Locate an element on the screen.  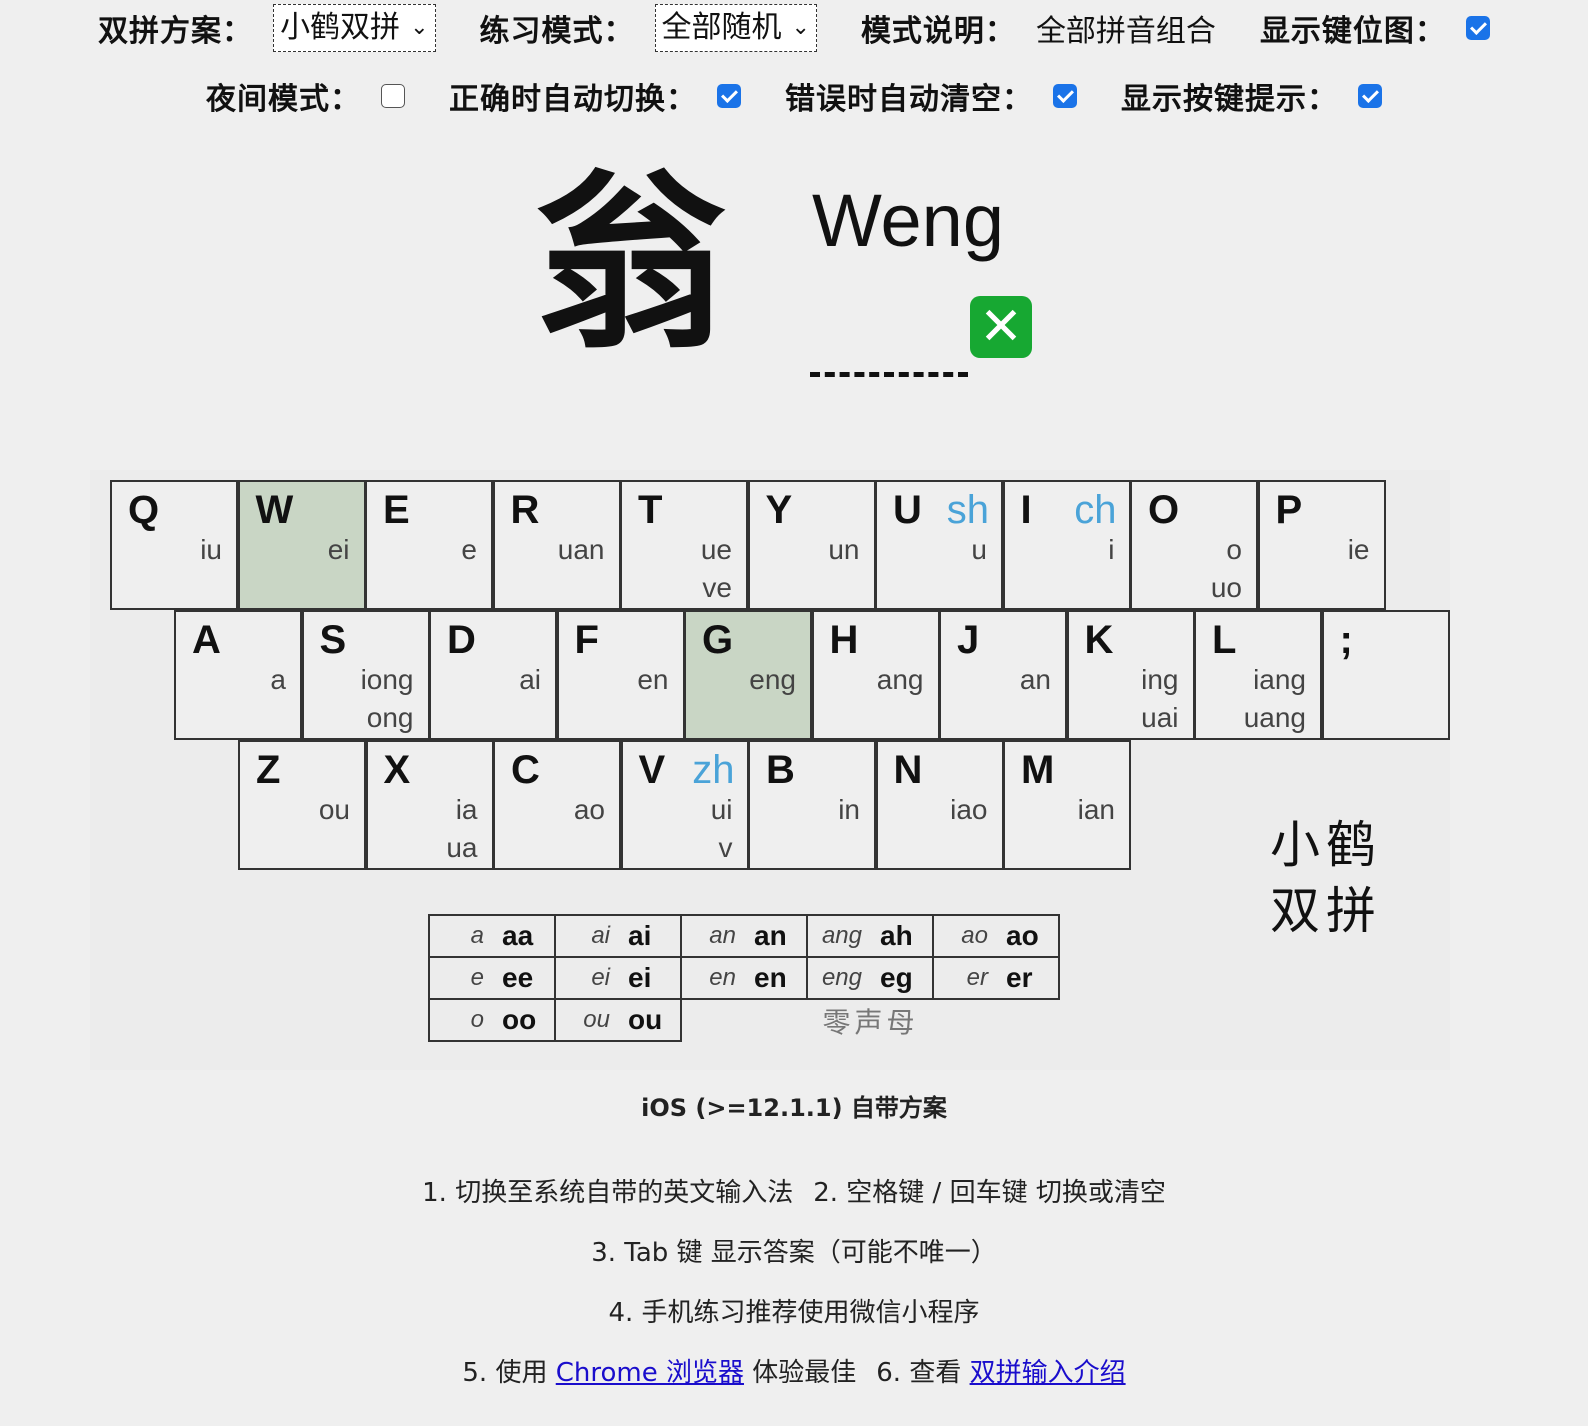
zero-initial-cell: o oo is located at coordinates (492, 1020).